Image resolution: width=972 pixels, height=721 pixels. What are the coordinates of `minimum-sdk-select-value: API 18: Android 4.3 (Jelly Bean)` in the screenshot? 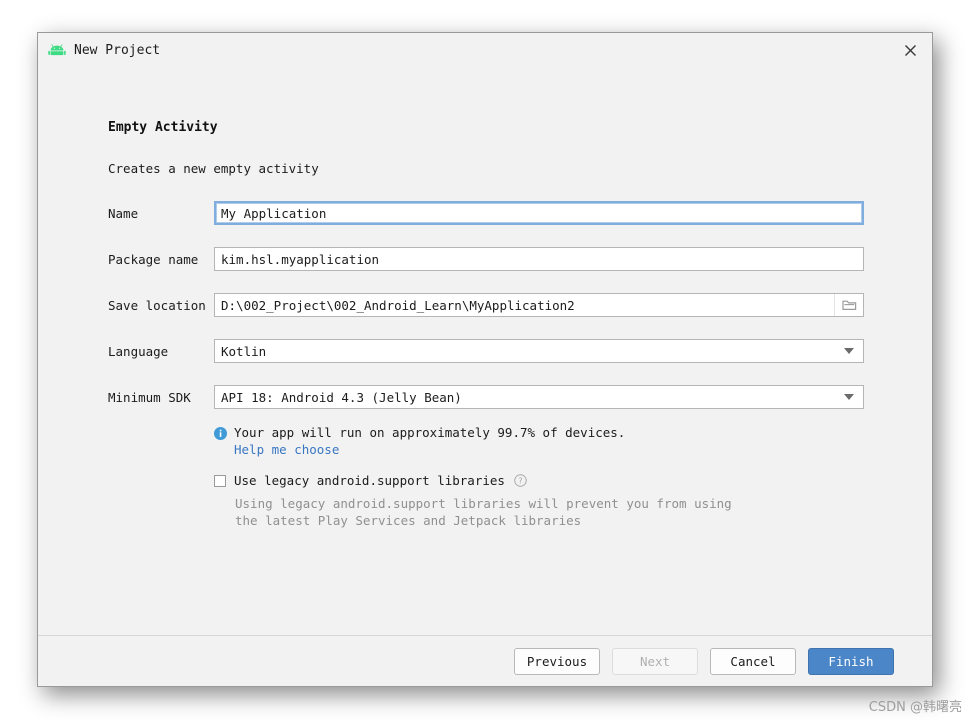 It's located at (341, 397).